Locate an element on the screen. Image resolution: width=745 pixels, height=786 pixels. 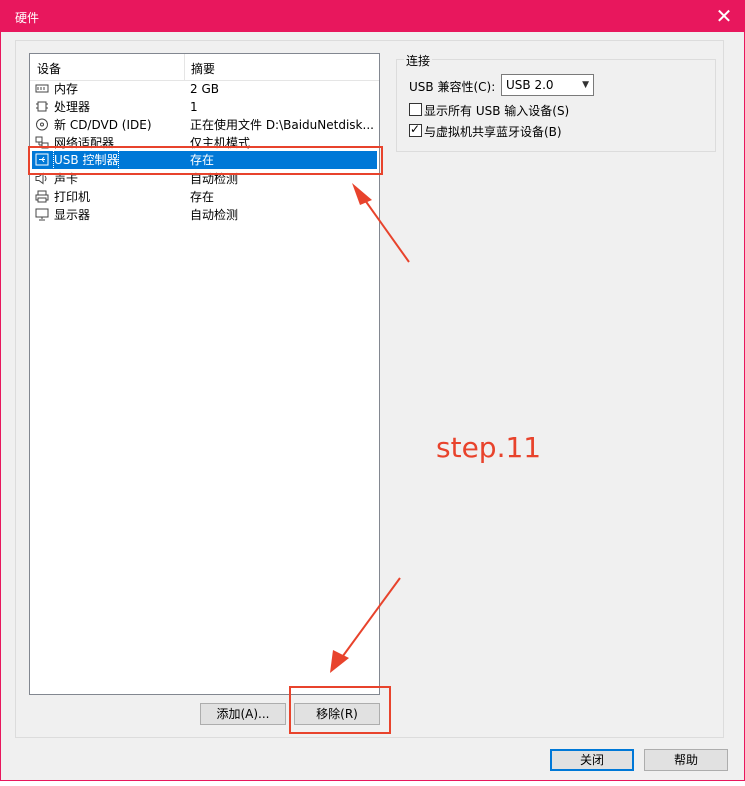
arrow-line-up is located at coordinates (385, 229).